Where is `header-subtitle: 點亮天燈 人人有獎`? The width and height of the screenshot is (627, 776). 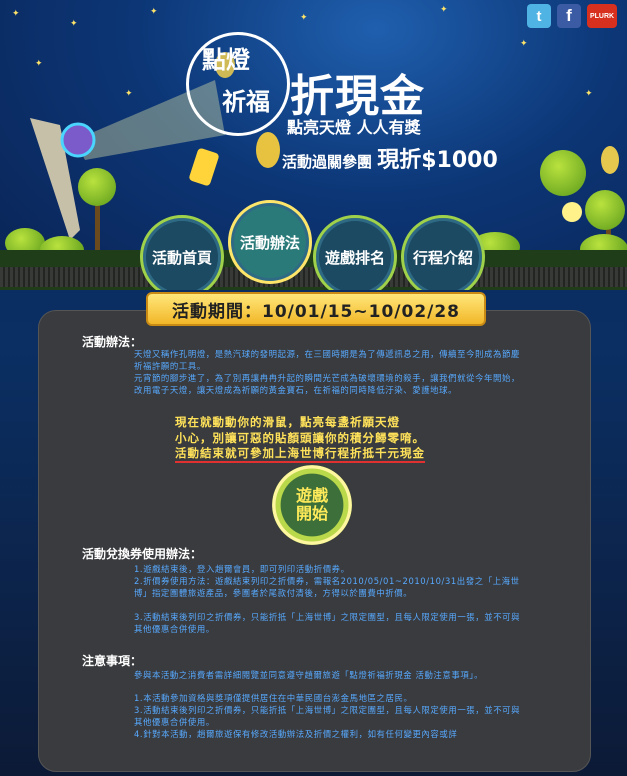 header-subtitle: 點亮天燈 人人有獎 is located at coordinates (354, 127).